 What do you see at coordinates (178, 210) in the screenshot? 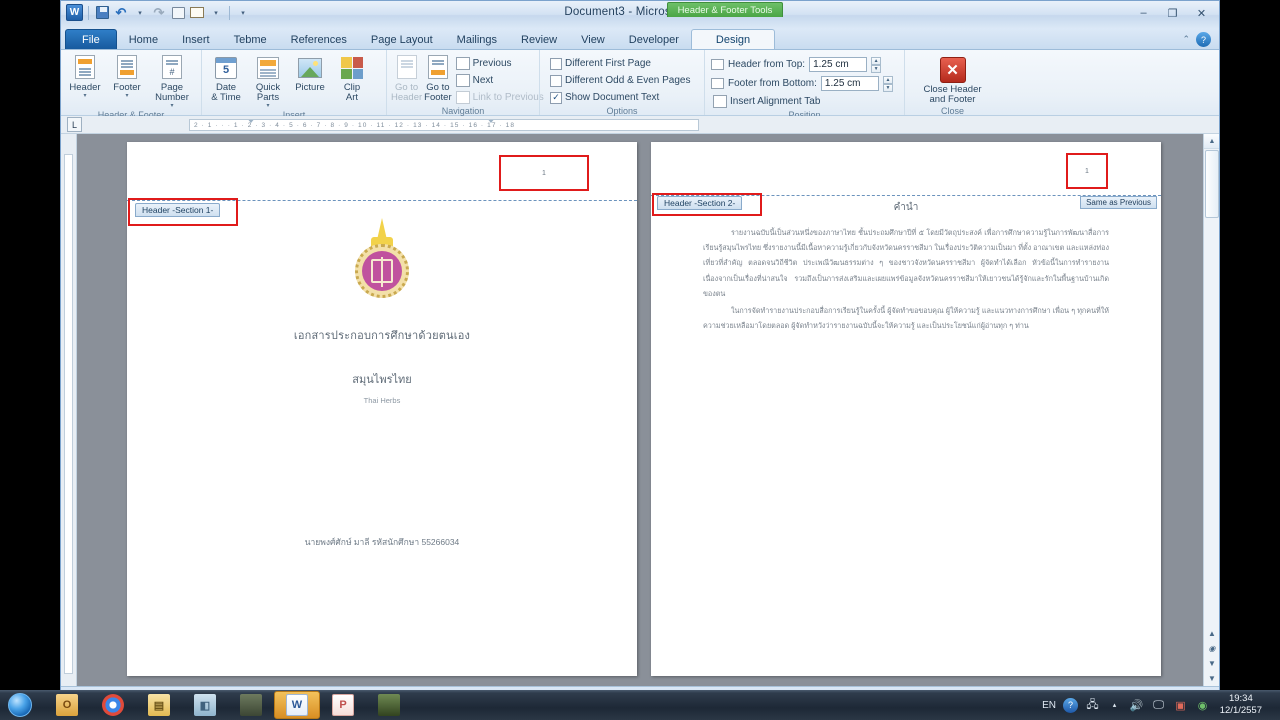
I see `header-section-1-tab: Header -Section 1-` at bounding box center [178, 210].